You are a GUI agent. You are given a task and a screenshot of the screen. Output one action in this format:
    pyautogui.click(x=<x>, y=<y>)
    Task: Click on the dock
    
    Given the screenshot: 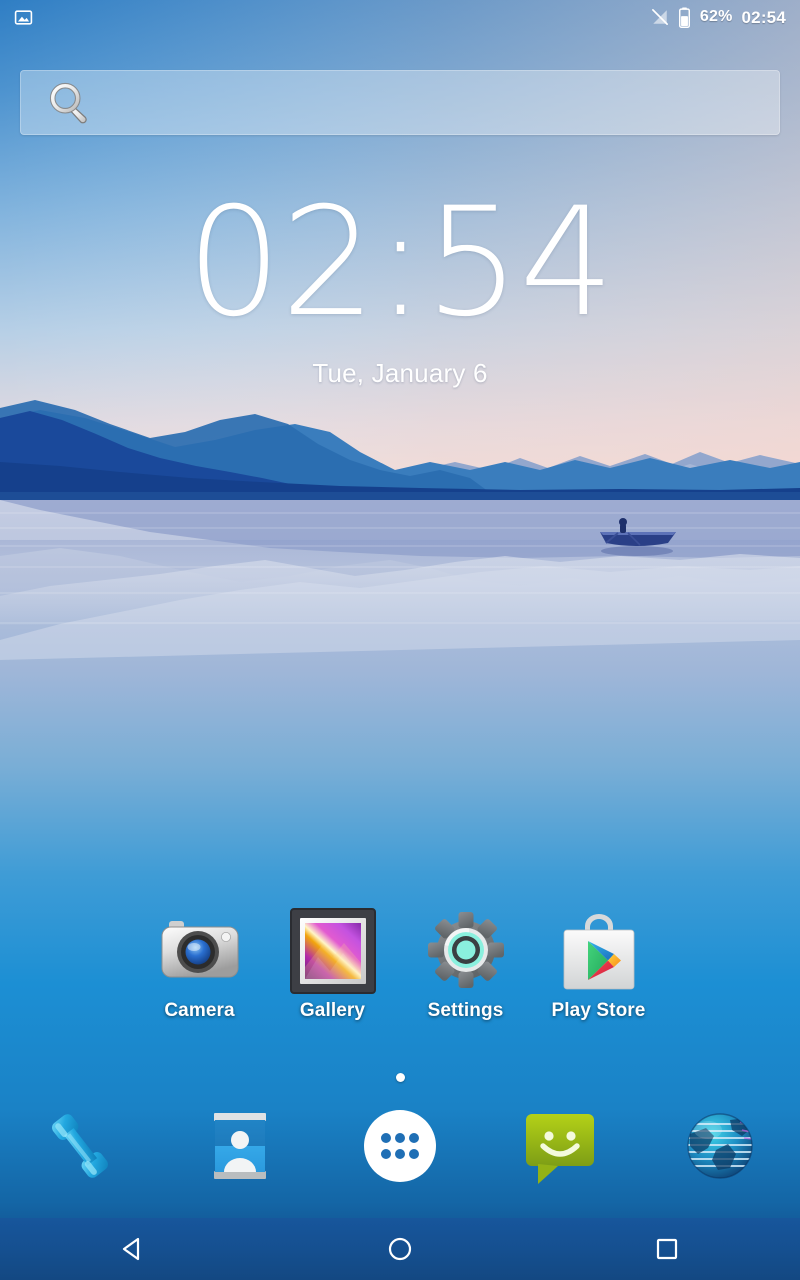 What is the action you would take?
    pyautogui.click(x=400, y=1146)
    